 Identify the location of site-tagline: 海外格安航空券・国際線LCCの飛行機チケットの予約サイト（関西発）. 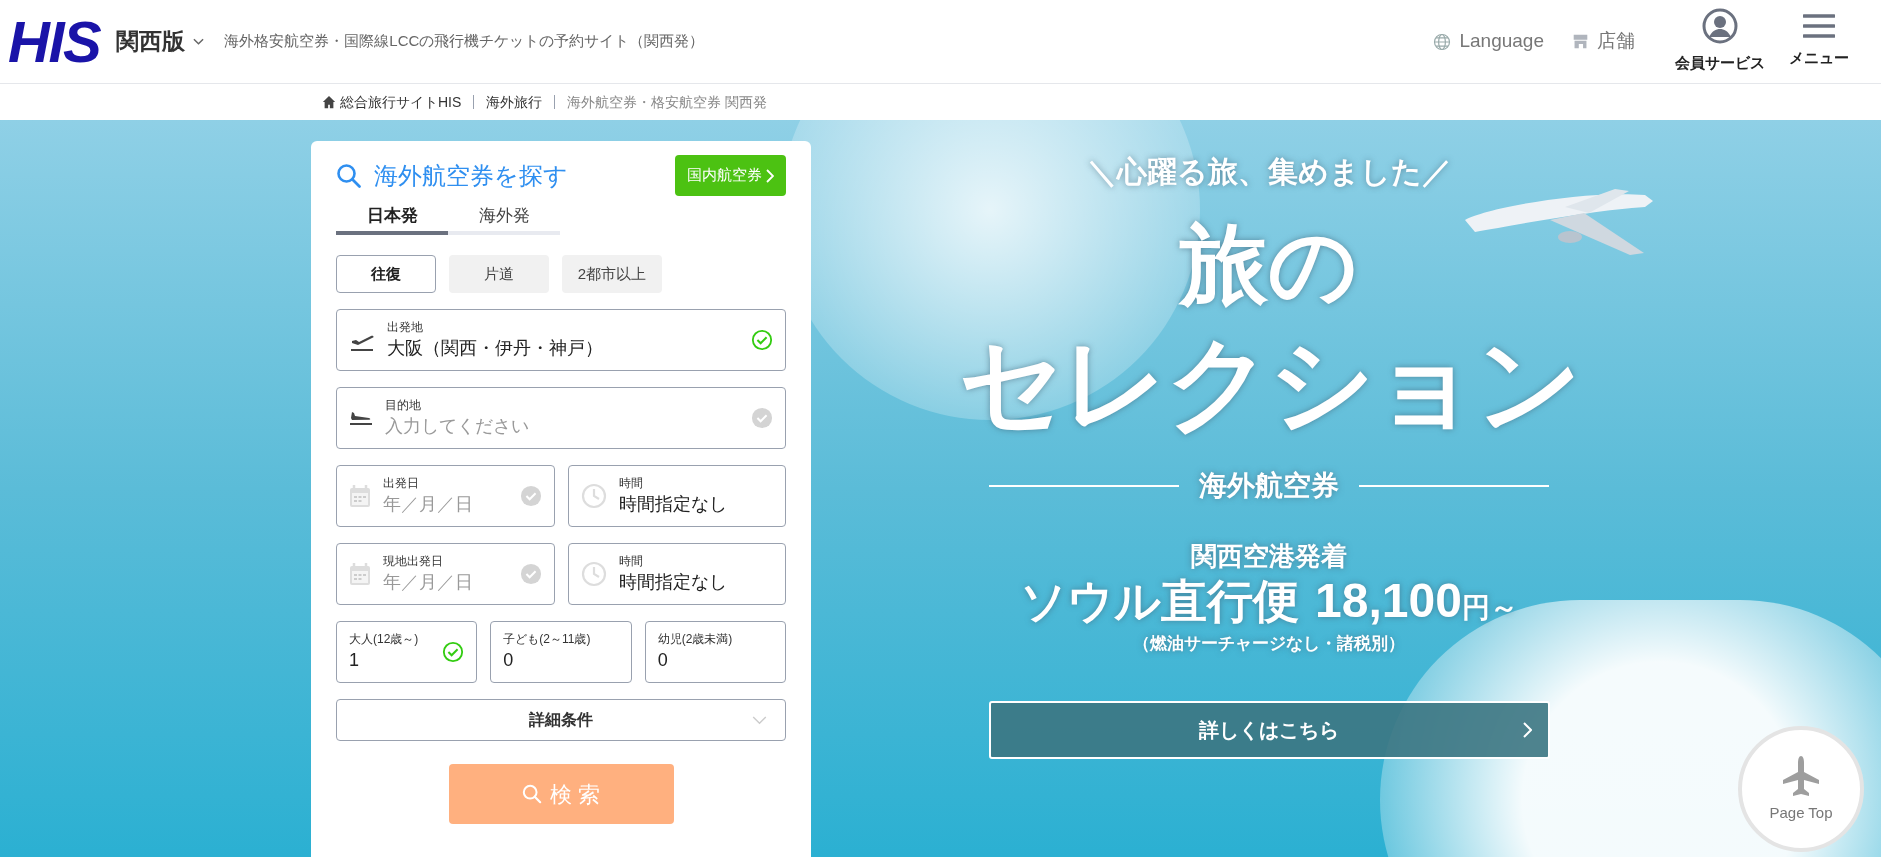
(464, 41).